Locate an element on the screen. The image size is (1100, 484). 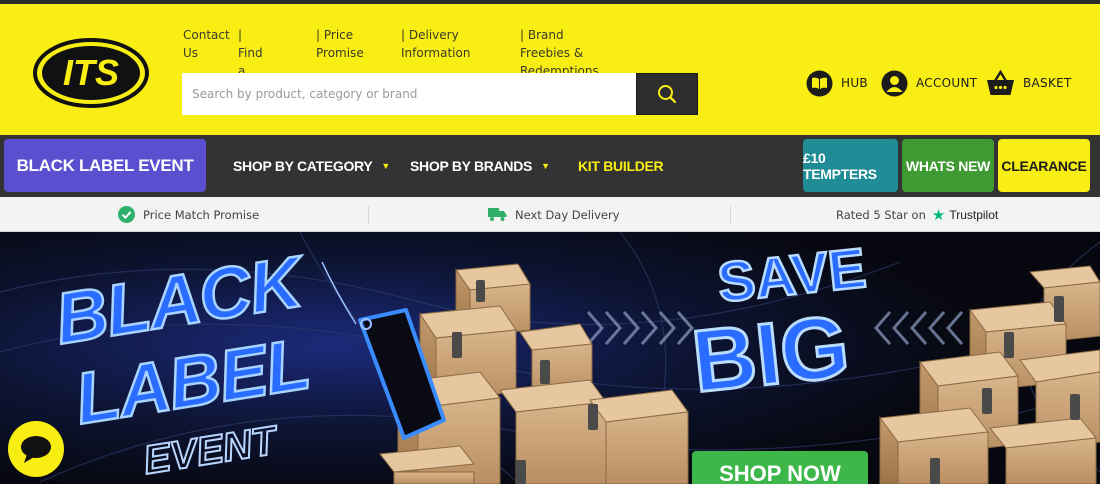
chat-bubble-icon is located at coordinates (36, 449).